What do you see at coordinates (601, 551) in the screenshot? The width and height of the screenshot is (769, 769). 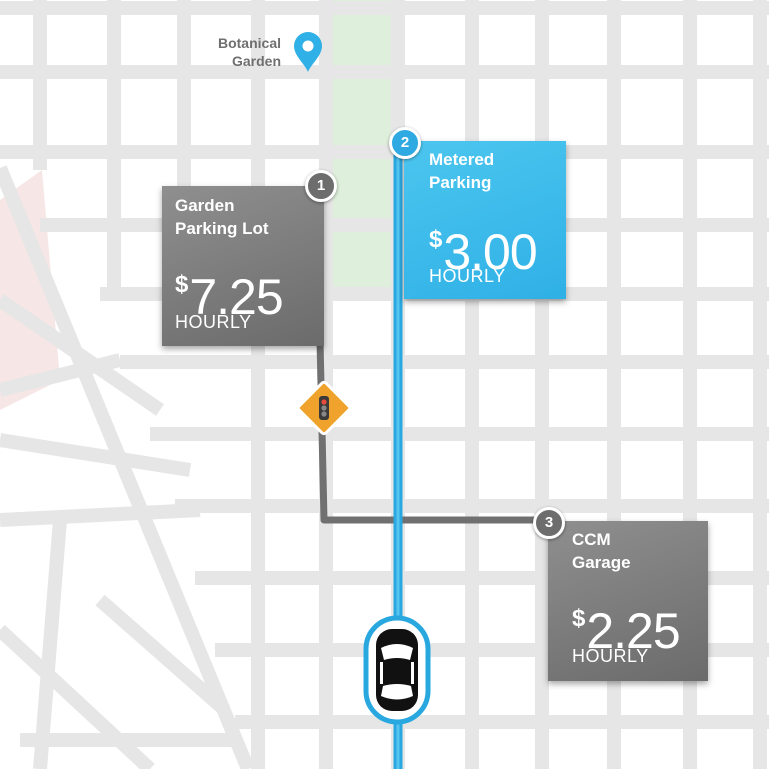 I see `parking-name: CCM Garage` at bounding box center [601, 551].